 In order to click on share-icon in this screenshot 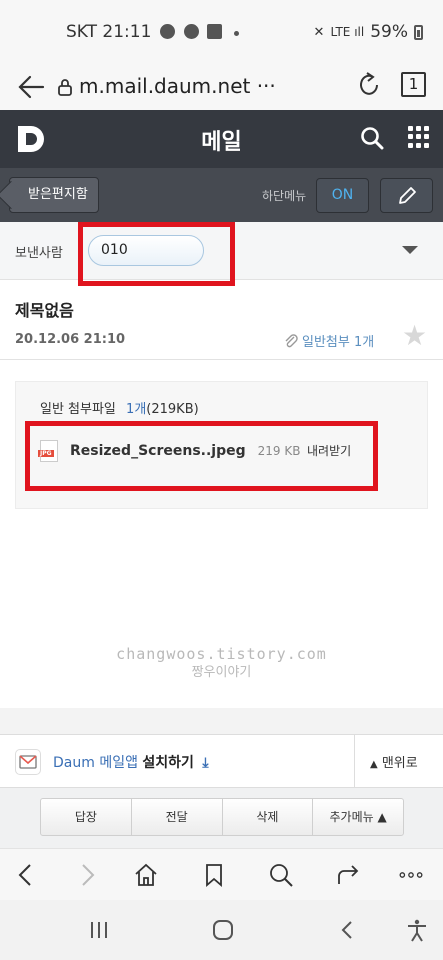, I will do `click(348, 875)`.